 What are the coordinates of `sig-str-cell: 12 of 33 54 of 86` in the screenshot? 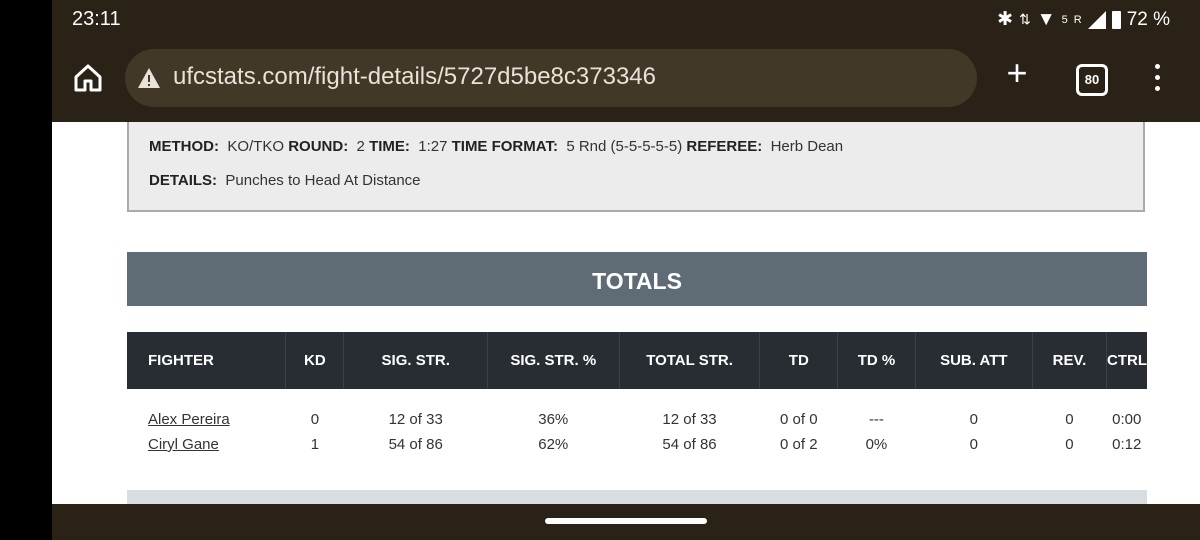 It's located at (415, 423).